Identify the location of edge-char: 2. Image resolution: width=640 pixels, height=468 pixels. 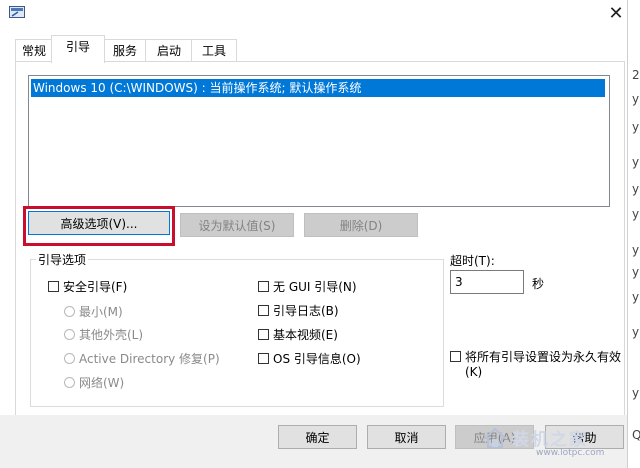
(636, 75).